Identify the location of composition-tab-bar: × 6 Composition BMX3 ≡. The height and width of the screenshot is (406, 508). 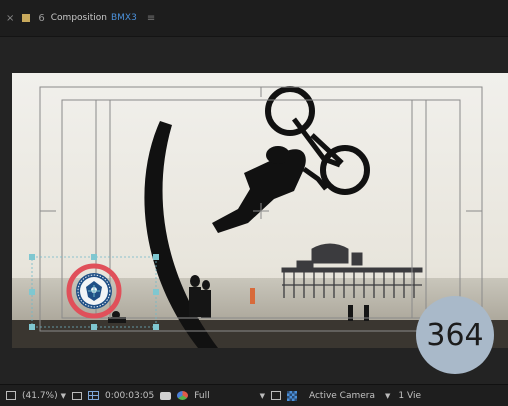
(254, 18).